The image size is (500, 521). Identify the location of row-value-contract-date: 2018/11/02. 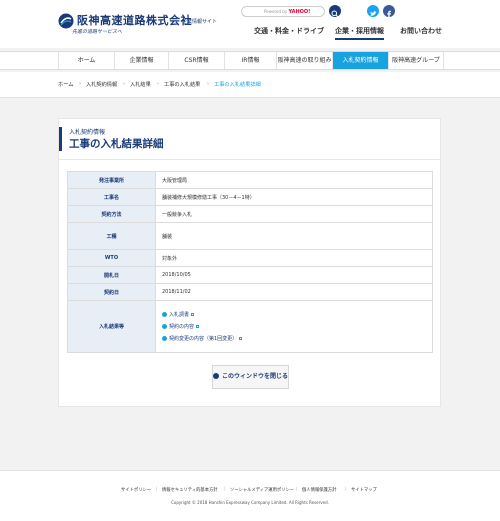
(294, 292).